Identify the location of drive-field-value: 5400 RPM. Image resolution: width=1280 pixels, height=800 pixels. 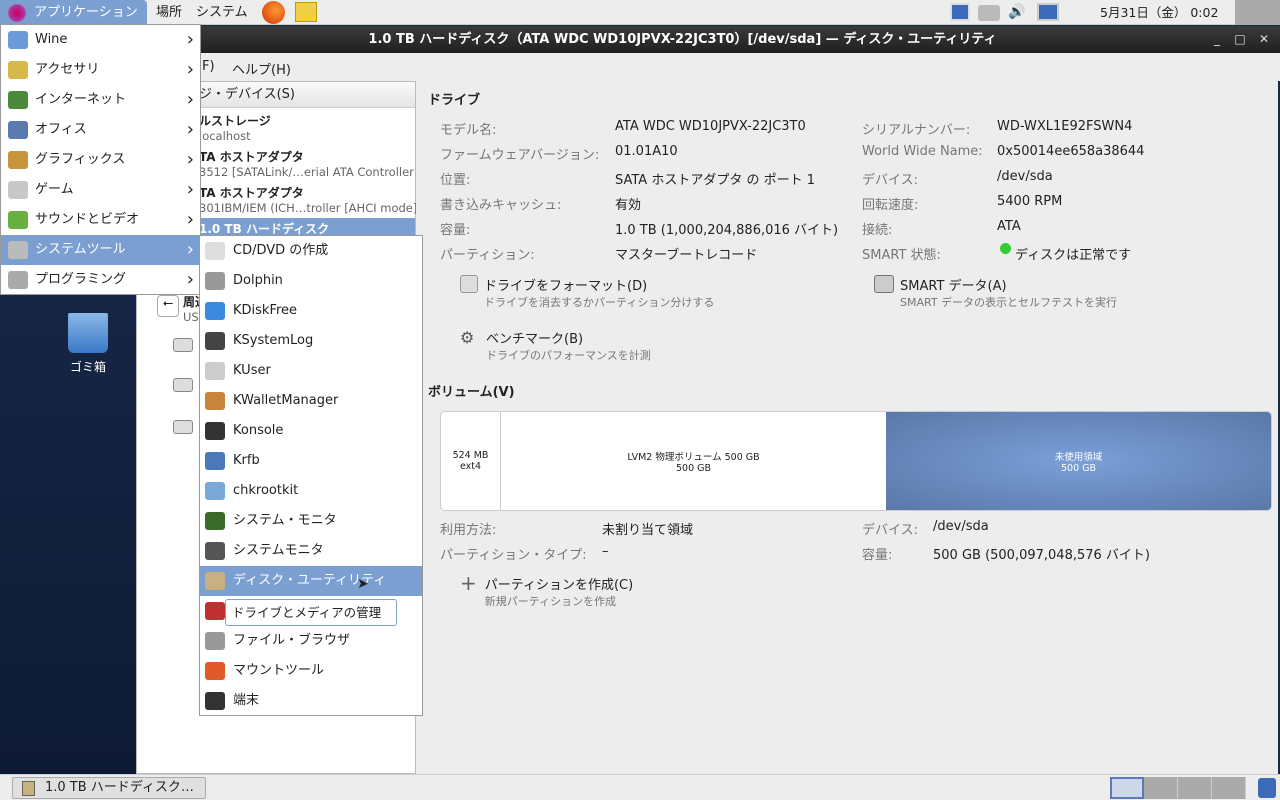
(1030, 201).